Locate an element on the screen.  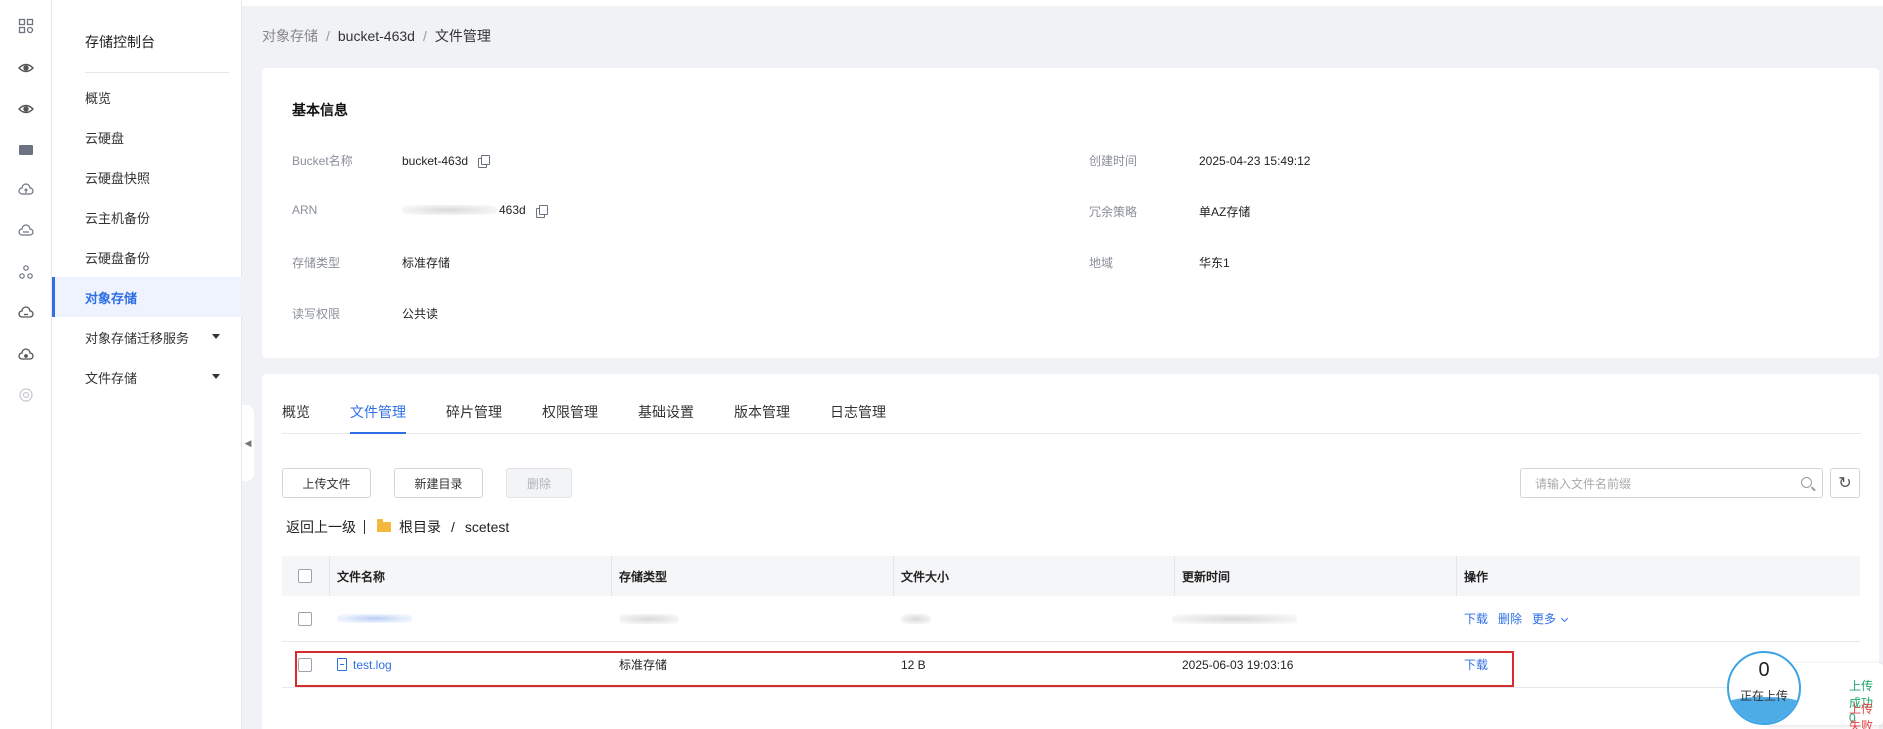
table-header: 文件名称 存储类型 文件大小 更新时间 操作 is located at coordinates (1071, 576).